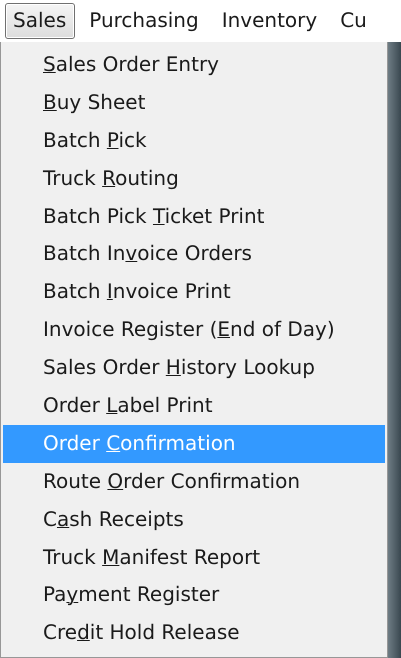  Describe the element at coordinates (194, 557) in the screenshot. I see `menu-item: Truck Manifest Report` at that location.